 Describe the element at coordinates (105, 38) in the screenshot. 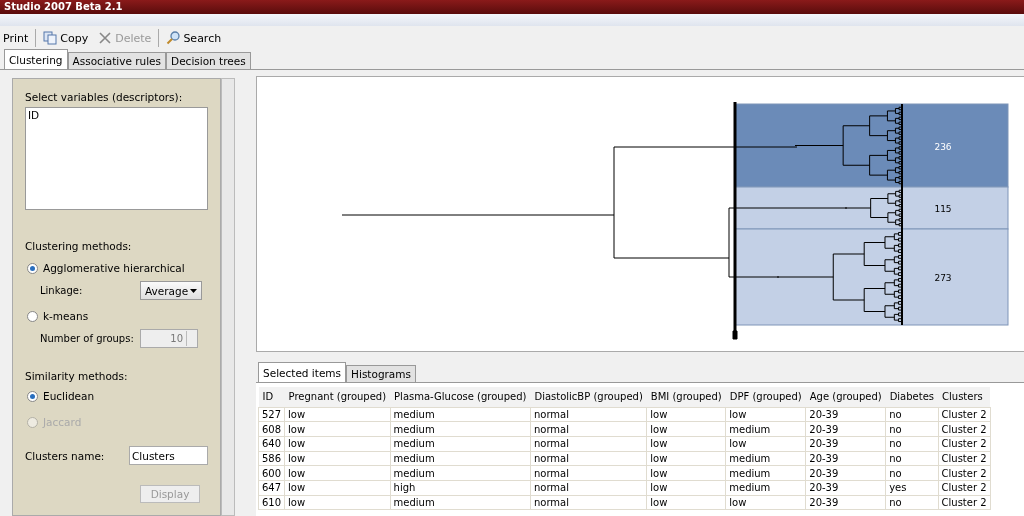

I see `close-icon` at that location.